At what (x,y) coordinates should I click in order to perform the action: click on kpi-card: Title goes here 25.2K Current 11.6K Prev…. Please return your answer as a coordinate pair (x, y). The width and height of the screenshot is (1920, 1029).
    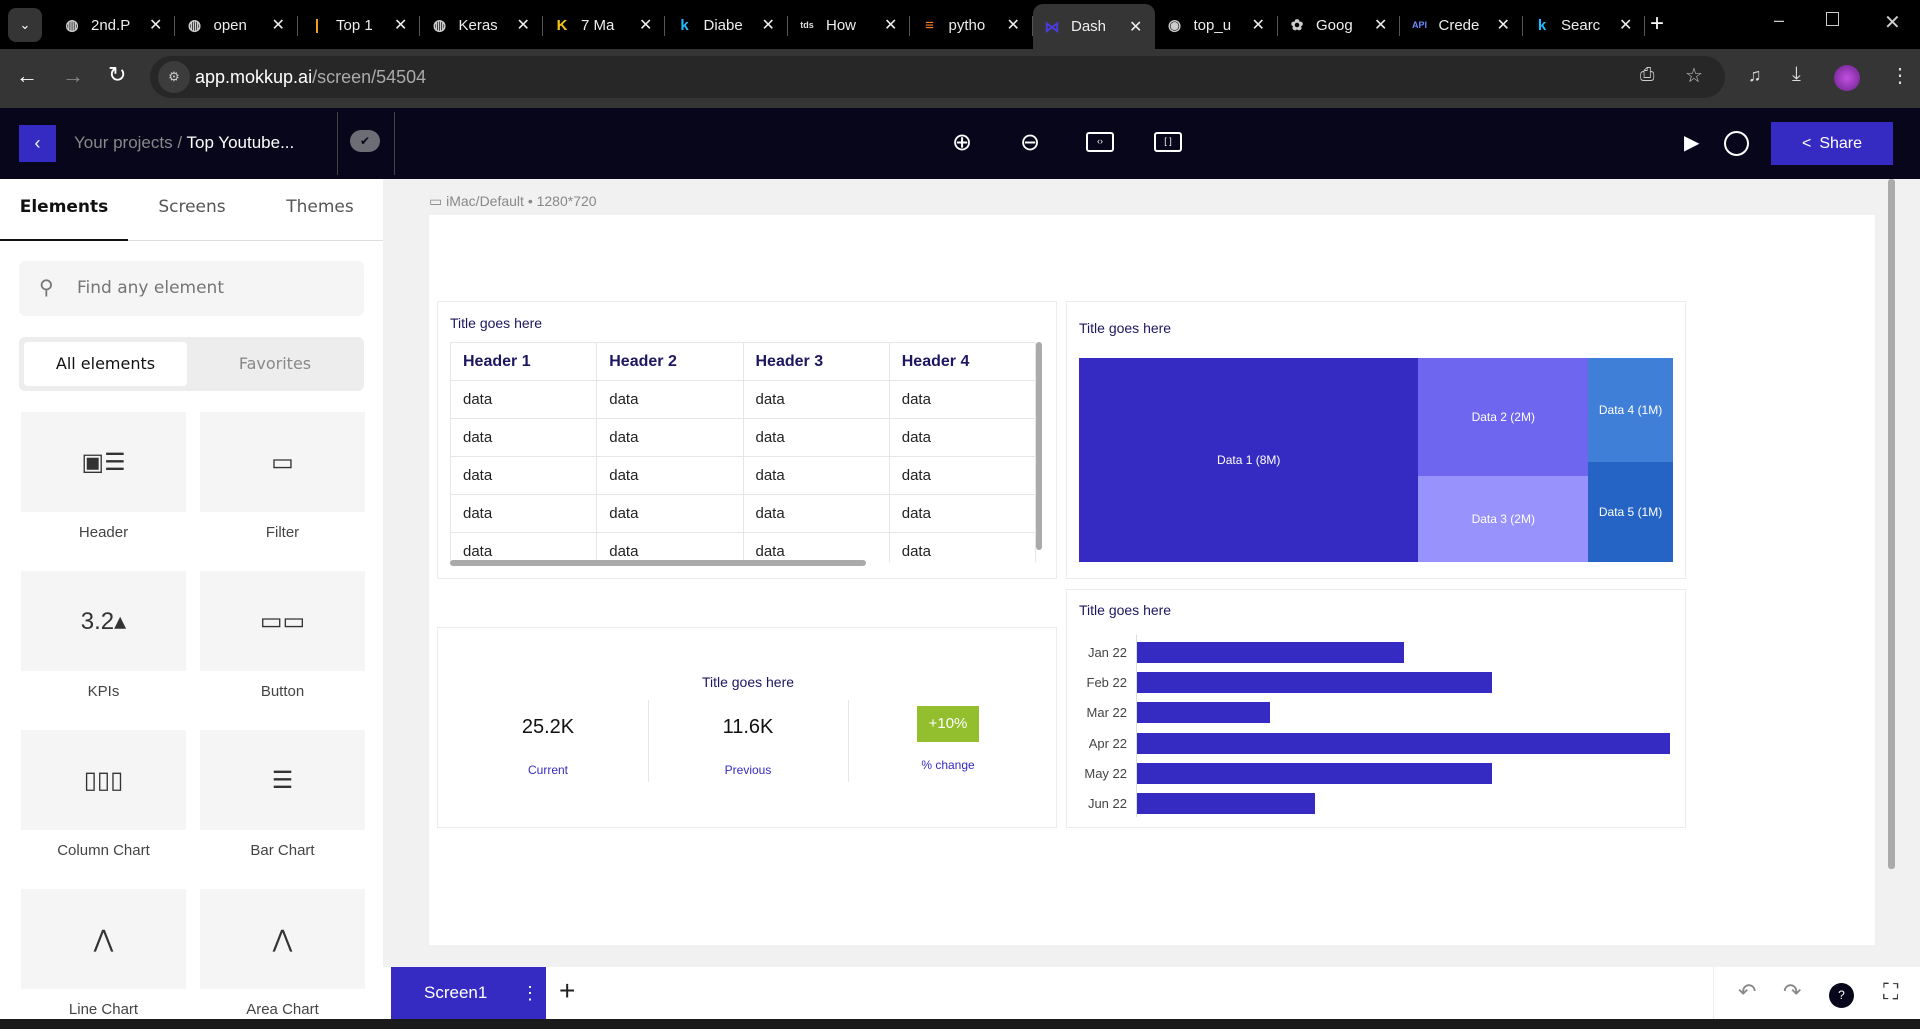
    Looking at the image, I should click on (747, 727).